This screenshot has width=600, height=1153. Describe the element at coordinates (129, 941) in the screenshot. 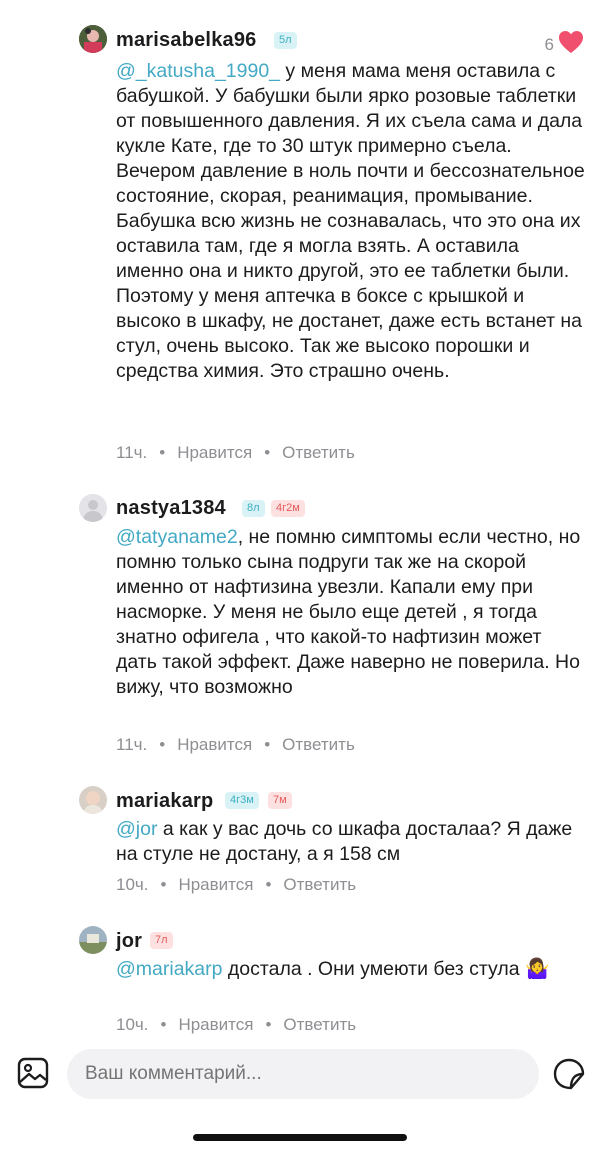

I see `username: jor` at that location.